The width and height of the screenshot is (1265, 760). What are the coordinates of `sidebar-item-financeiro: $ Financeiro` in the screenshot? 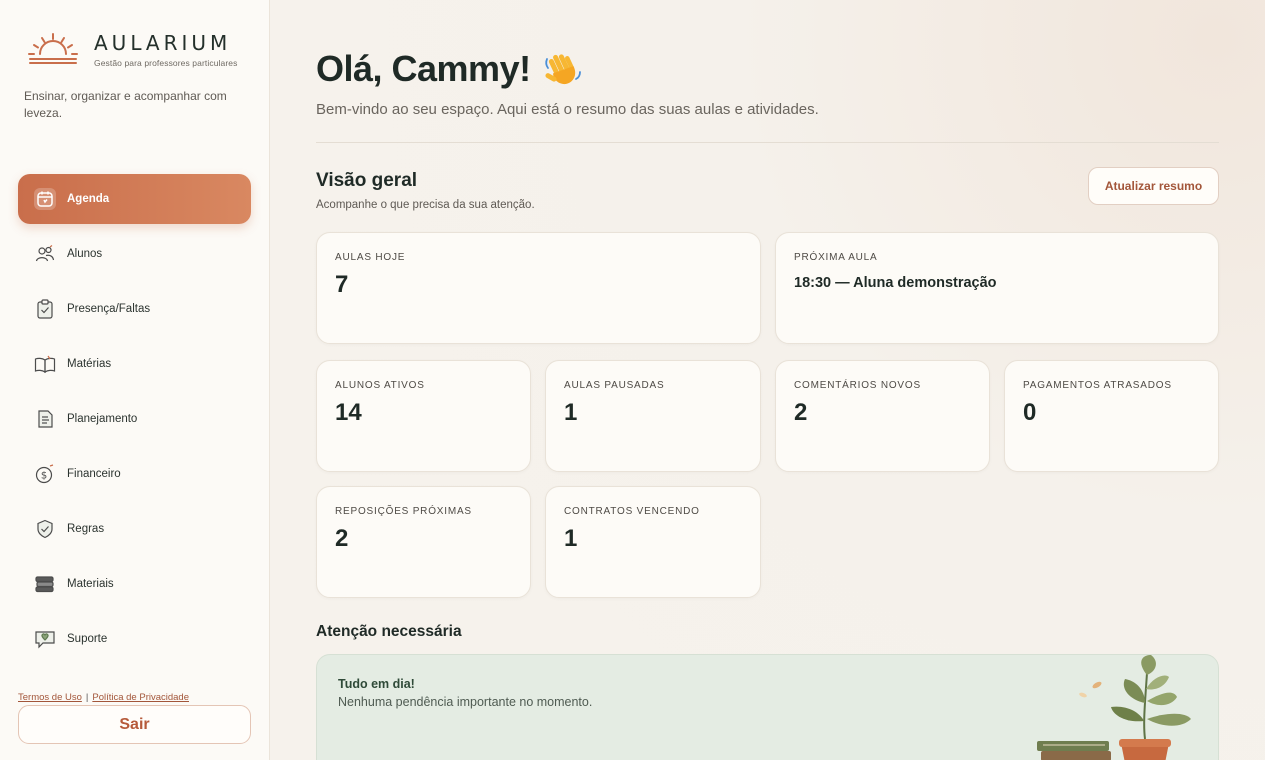 It's located at (134, 474).